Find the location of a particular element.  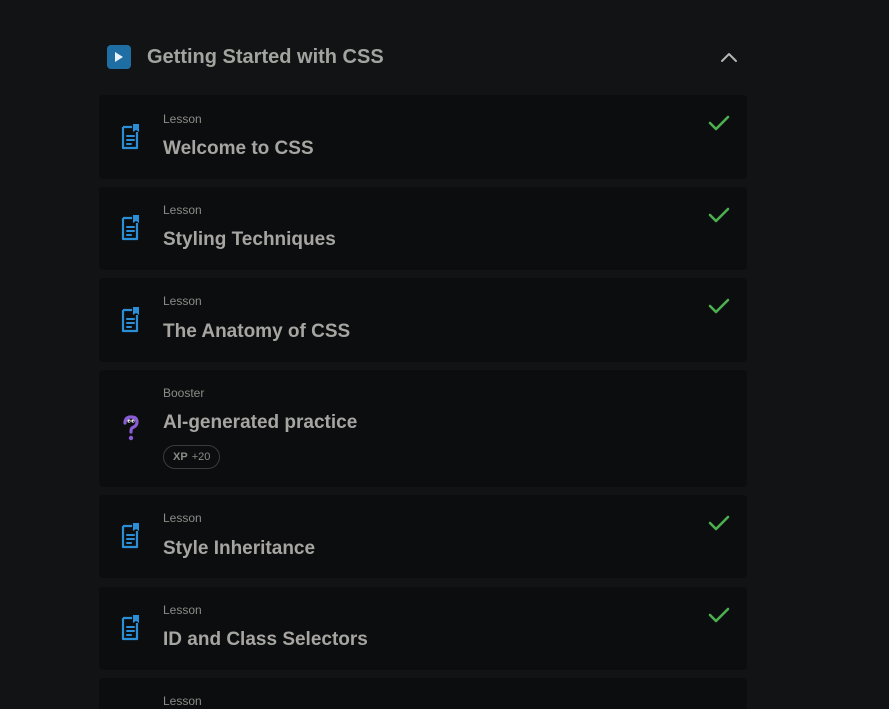

play-icon is located at coordinates (119, 57).